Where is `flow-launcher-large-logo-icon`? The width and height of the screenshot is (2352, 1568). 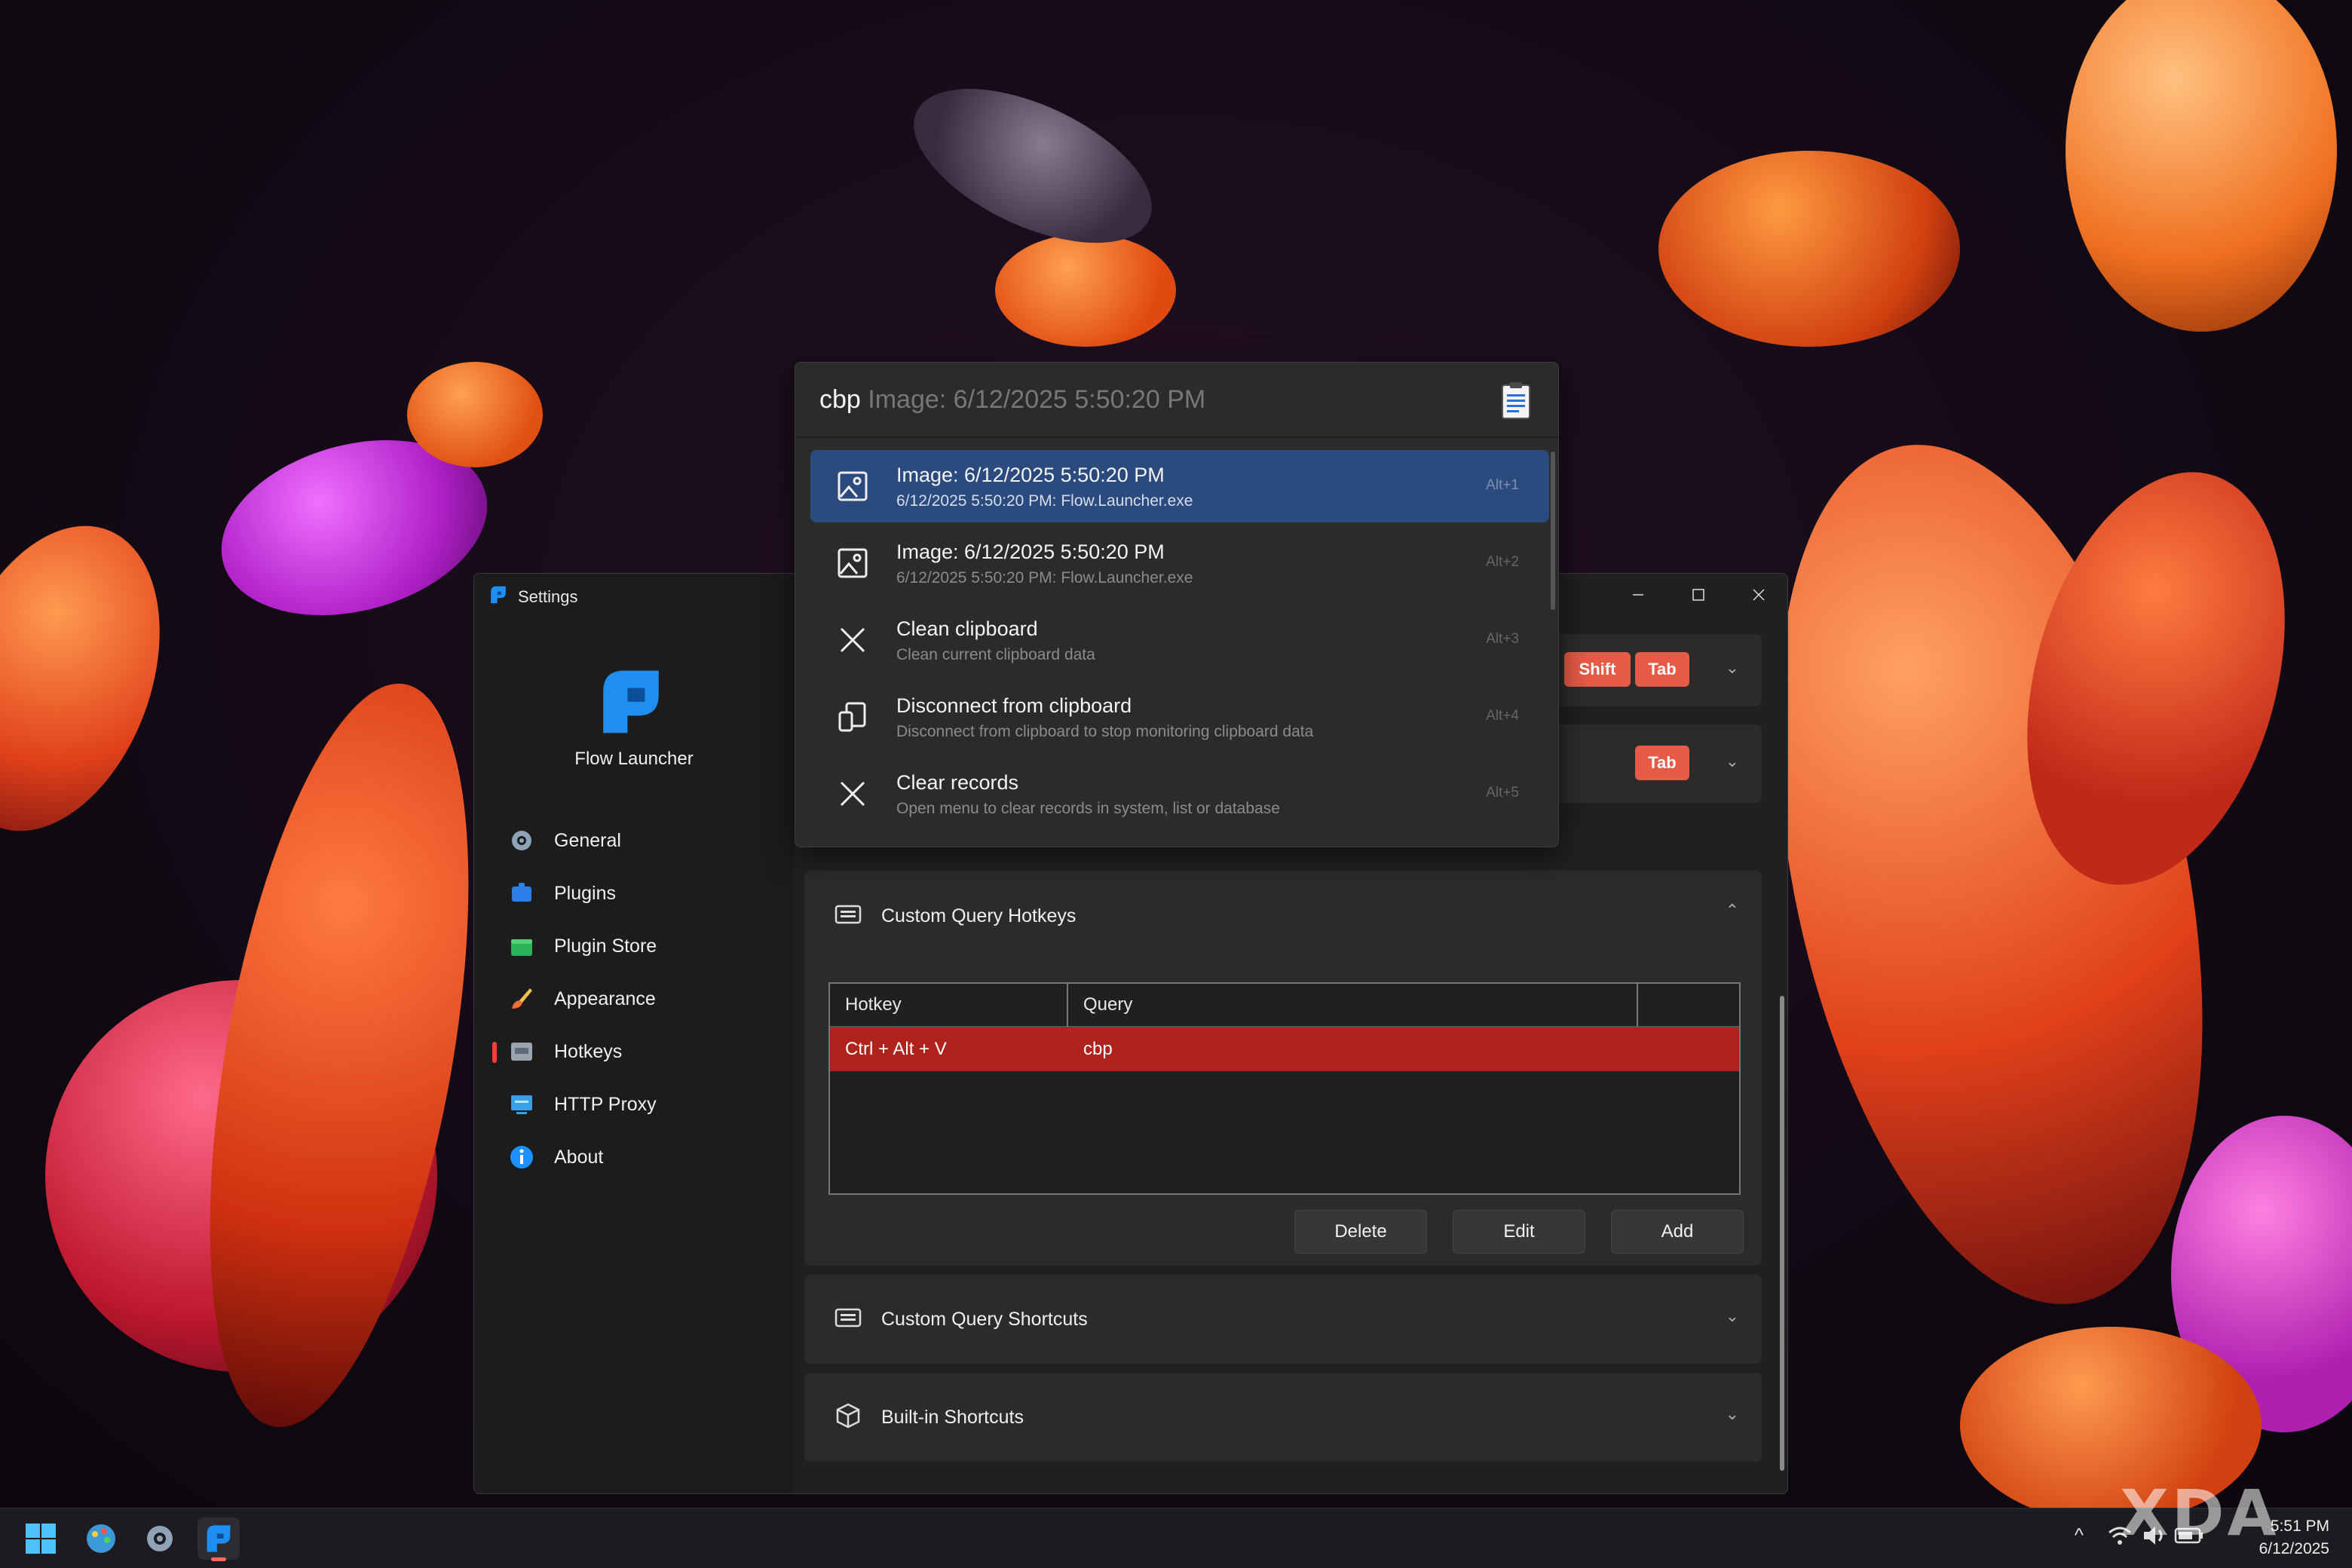 flow-launcher-large-logo-icon is located at coordinates (631, 702).